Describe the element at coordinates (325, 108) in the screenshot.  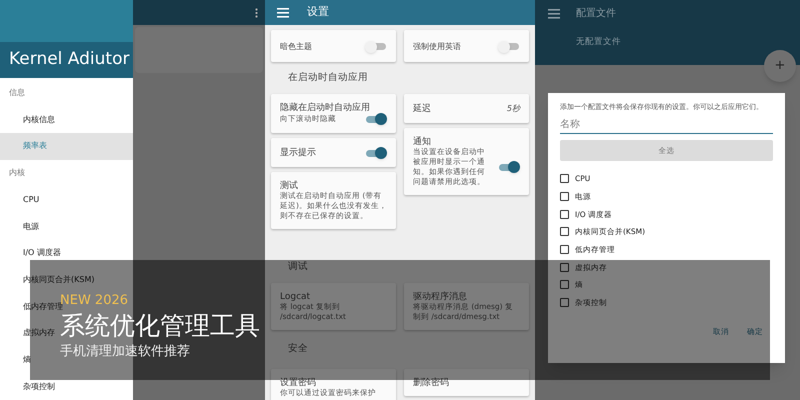
I see `setting-title: 隐藏在启动时自动应用` at that location.